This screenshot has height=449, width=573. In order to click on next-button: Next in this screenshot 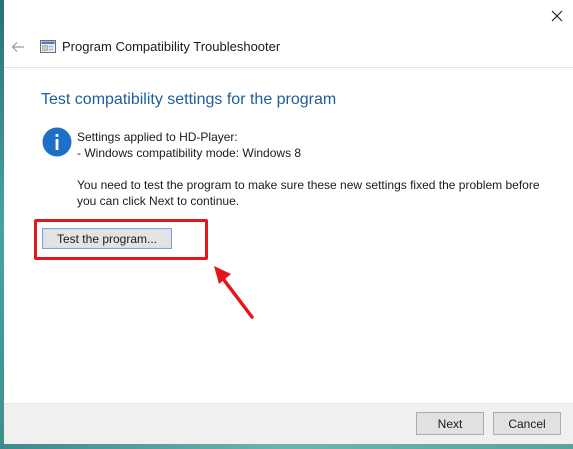, I will do `click(450, 423)`.